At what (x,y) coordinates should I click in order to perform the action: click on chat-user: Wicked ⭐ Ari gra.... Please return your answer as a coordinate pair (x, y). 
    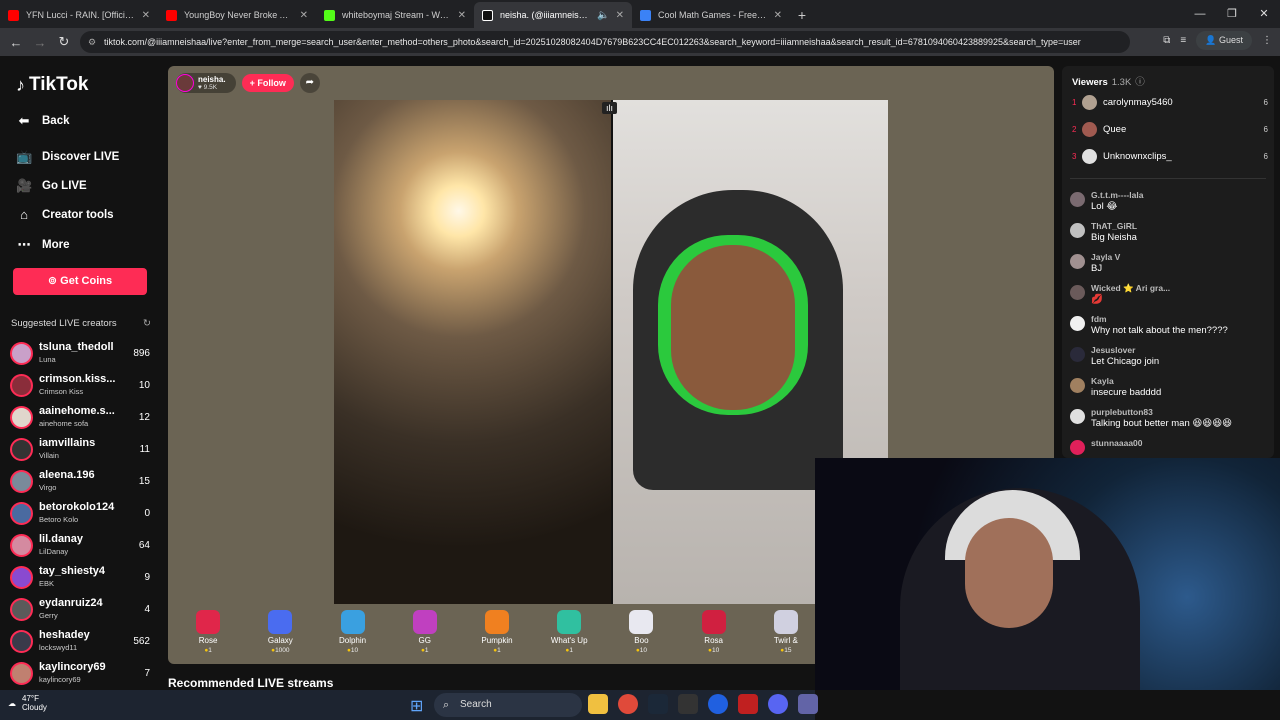
    Looking at the image, I should click on (1130, 288).